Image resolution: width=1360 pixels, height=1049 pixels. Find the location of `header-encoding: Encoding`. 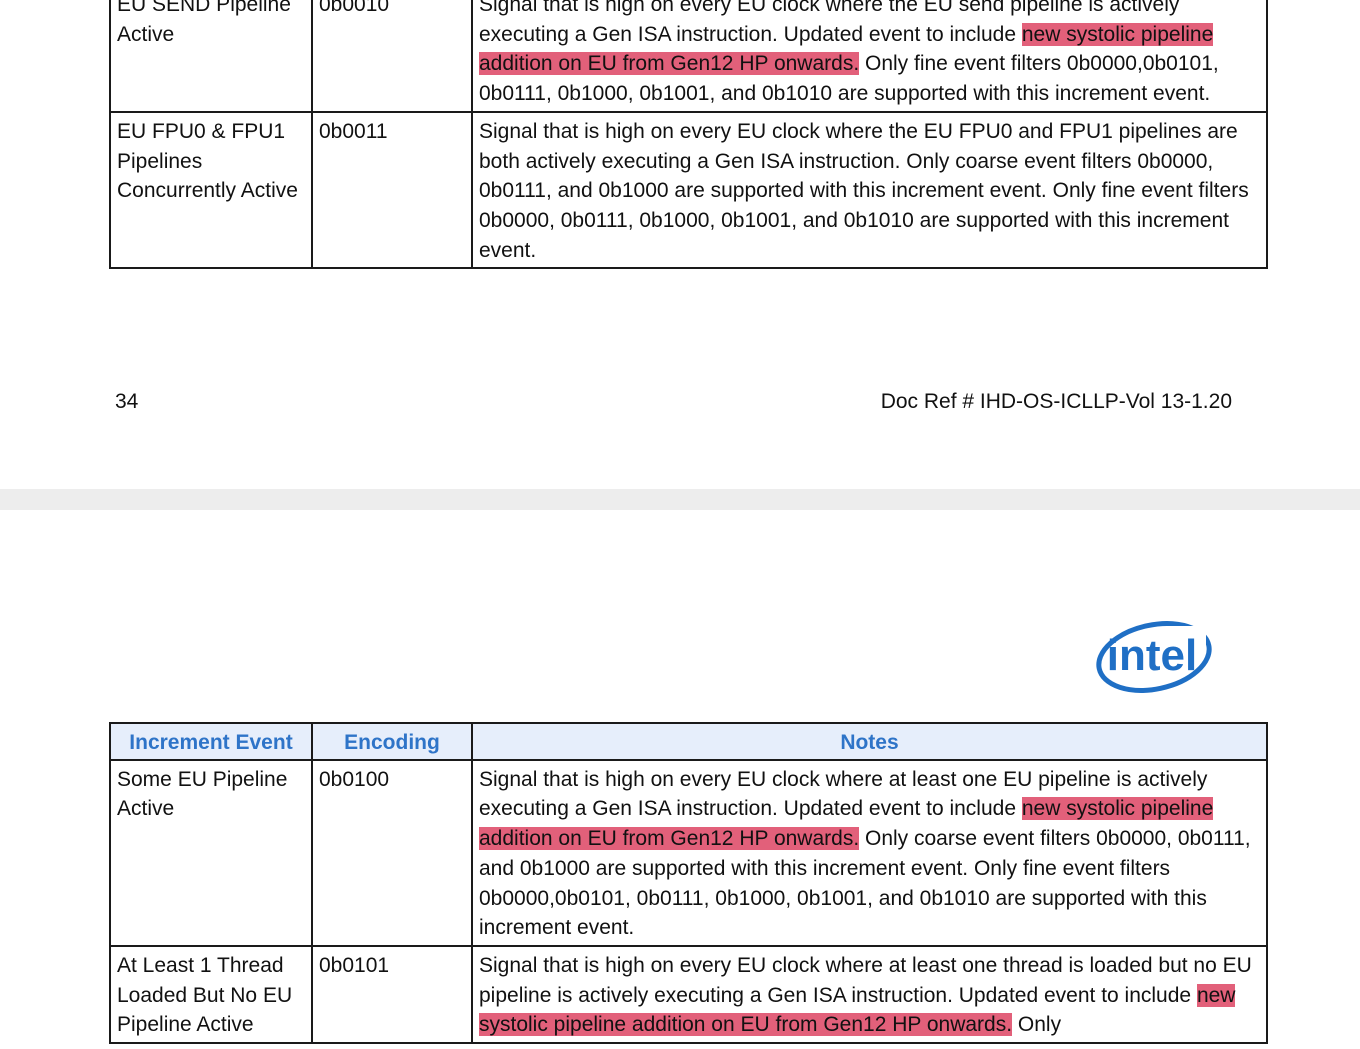

header-encoding: Encoding is located at coordinates (392, 741).